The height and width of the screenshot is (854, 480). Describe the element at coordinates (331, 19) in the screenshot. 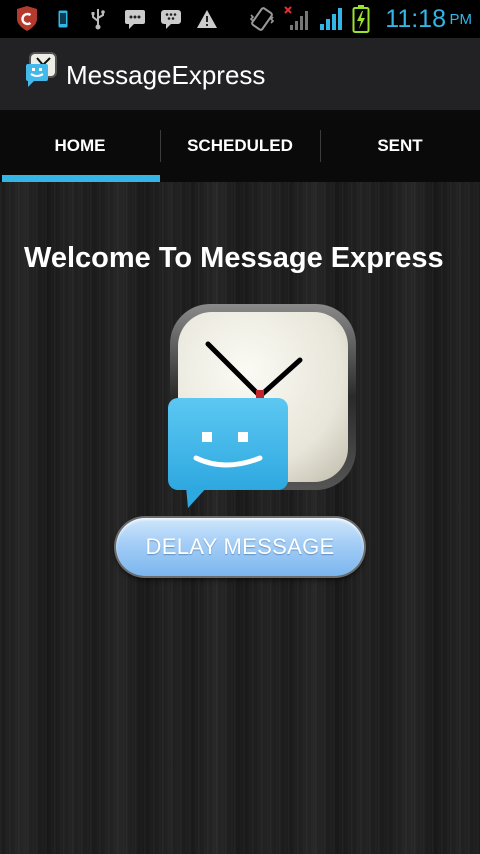

I see `signal-icon` at that location.